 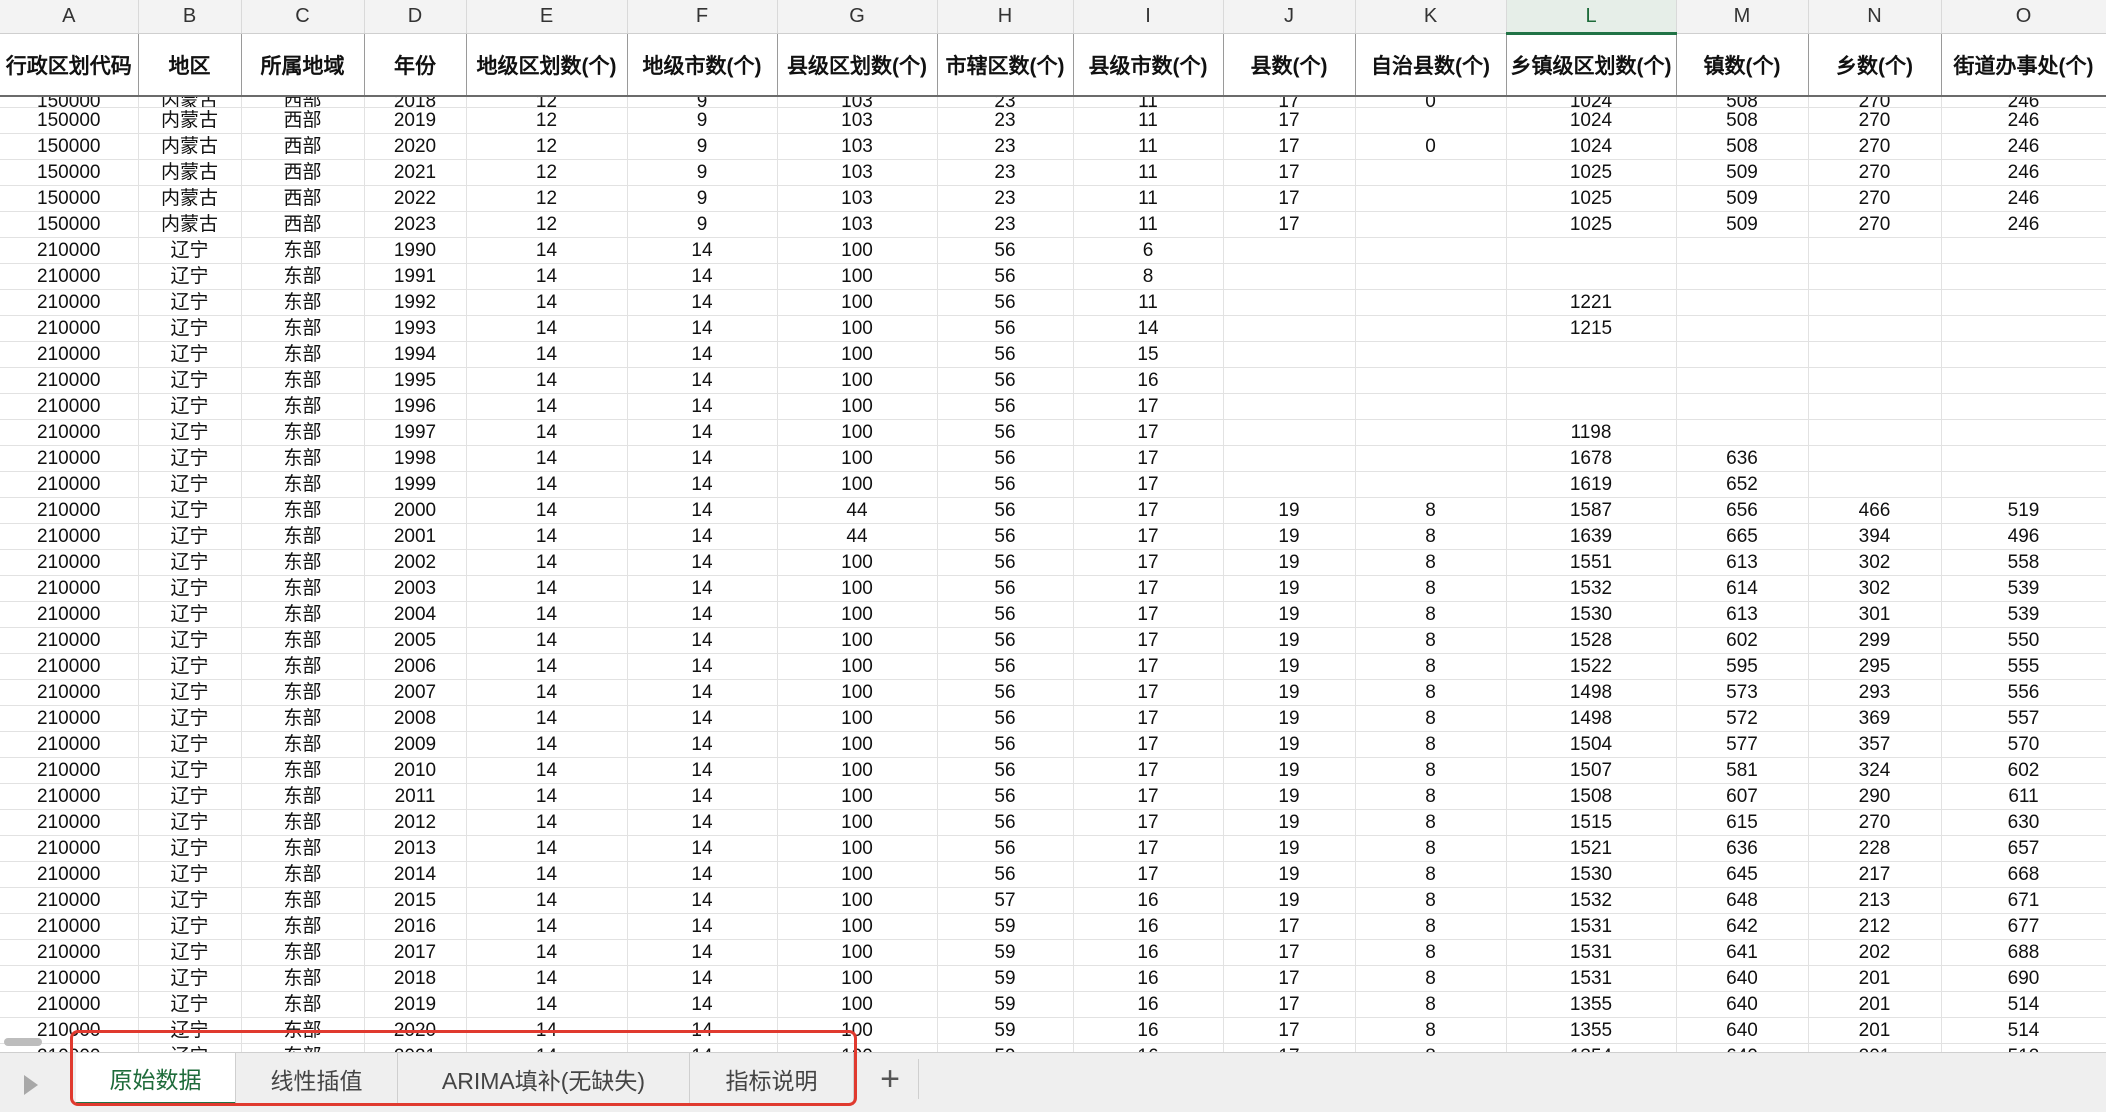 I want to click on table-cell: 556, so click(x=2023, y=692).